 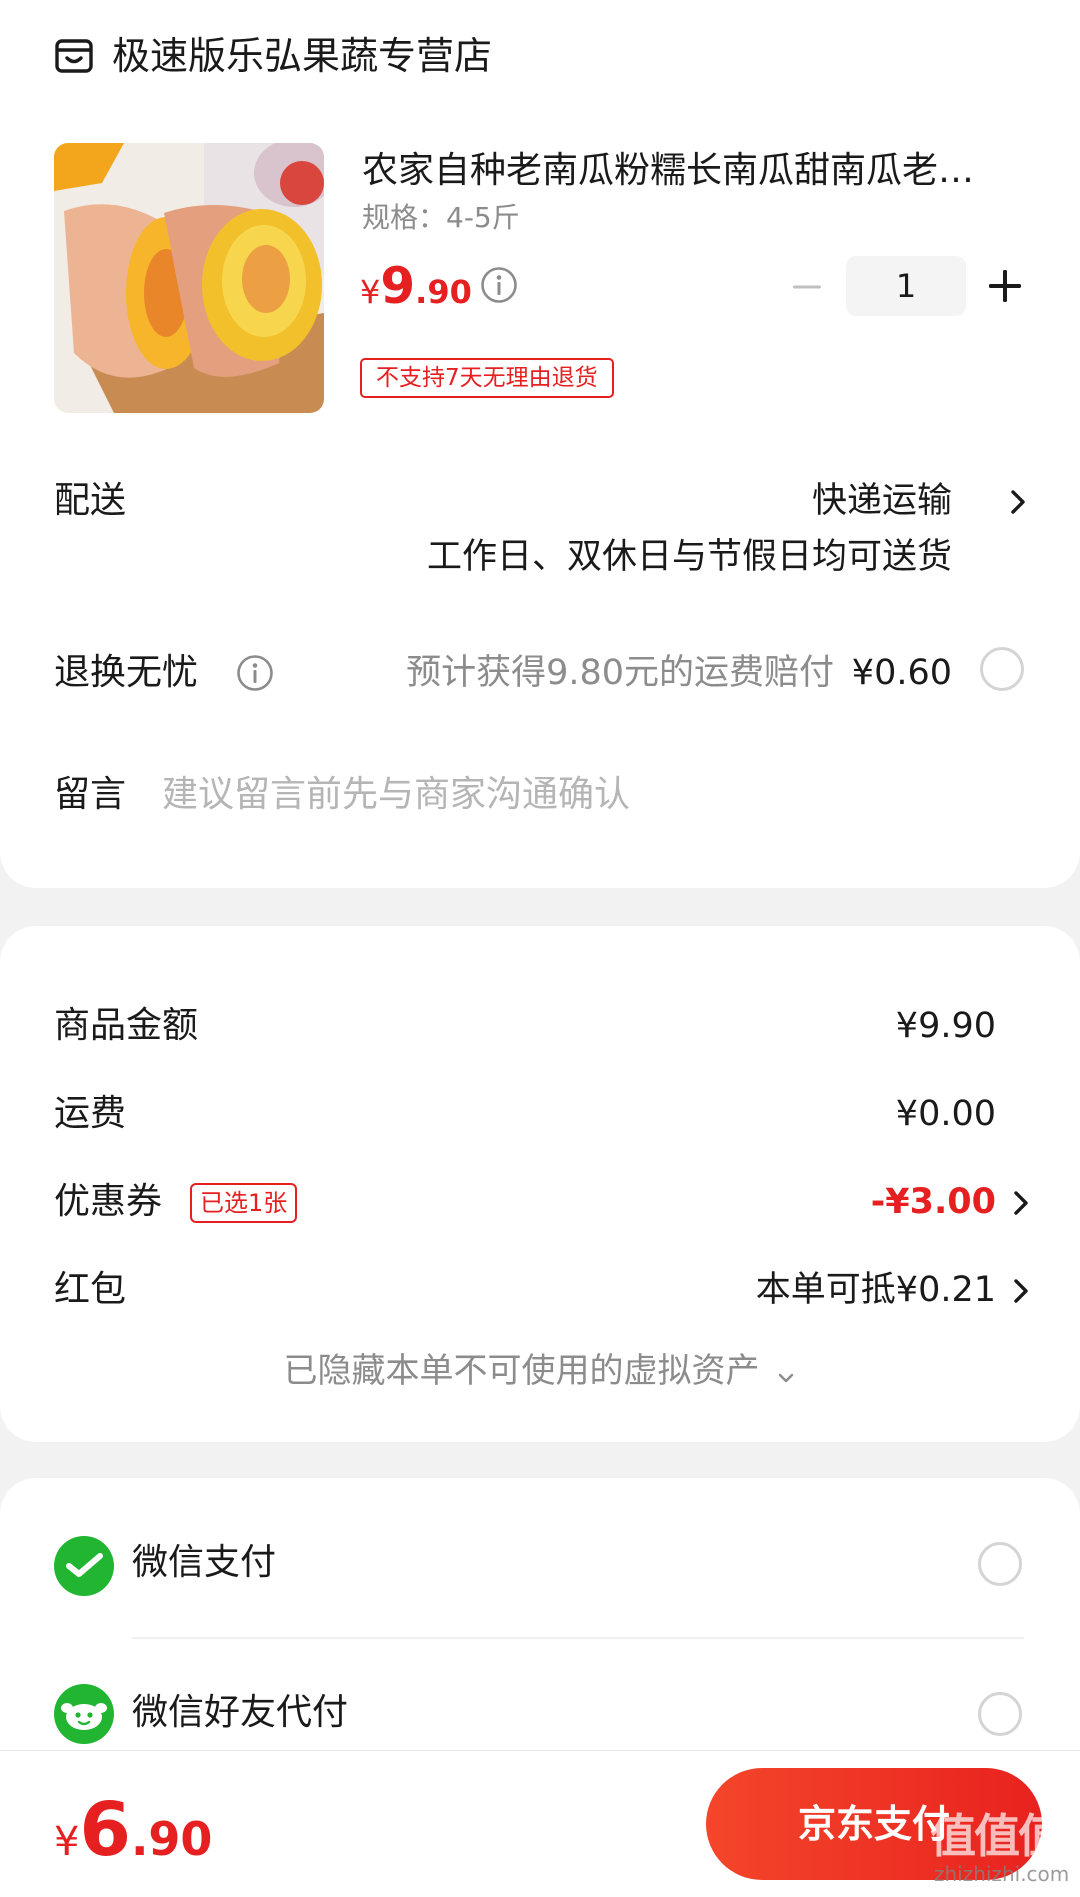 I want to click on delivery-label: 配送, so click(x=90, y=500).